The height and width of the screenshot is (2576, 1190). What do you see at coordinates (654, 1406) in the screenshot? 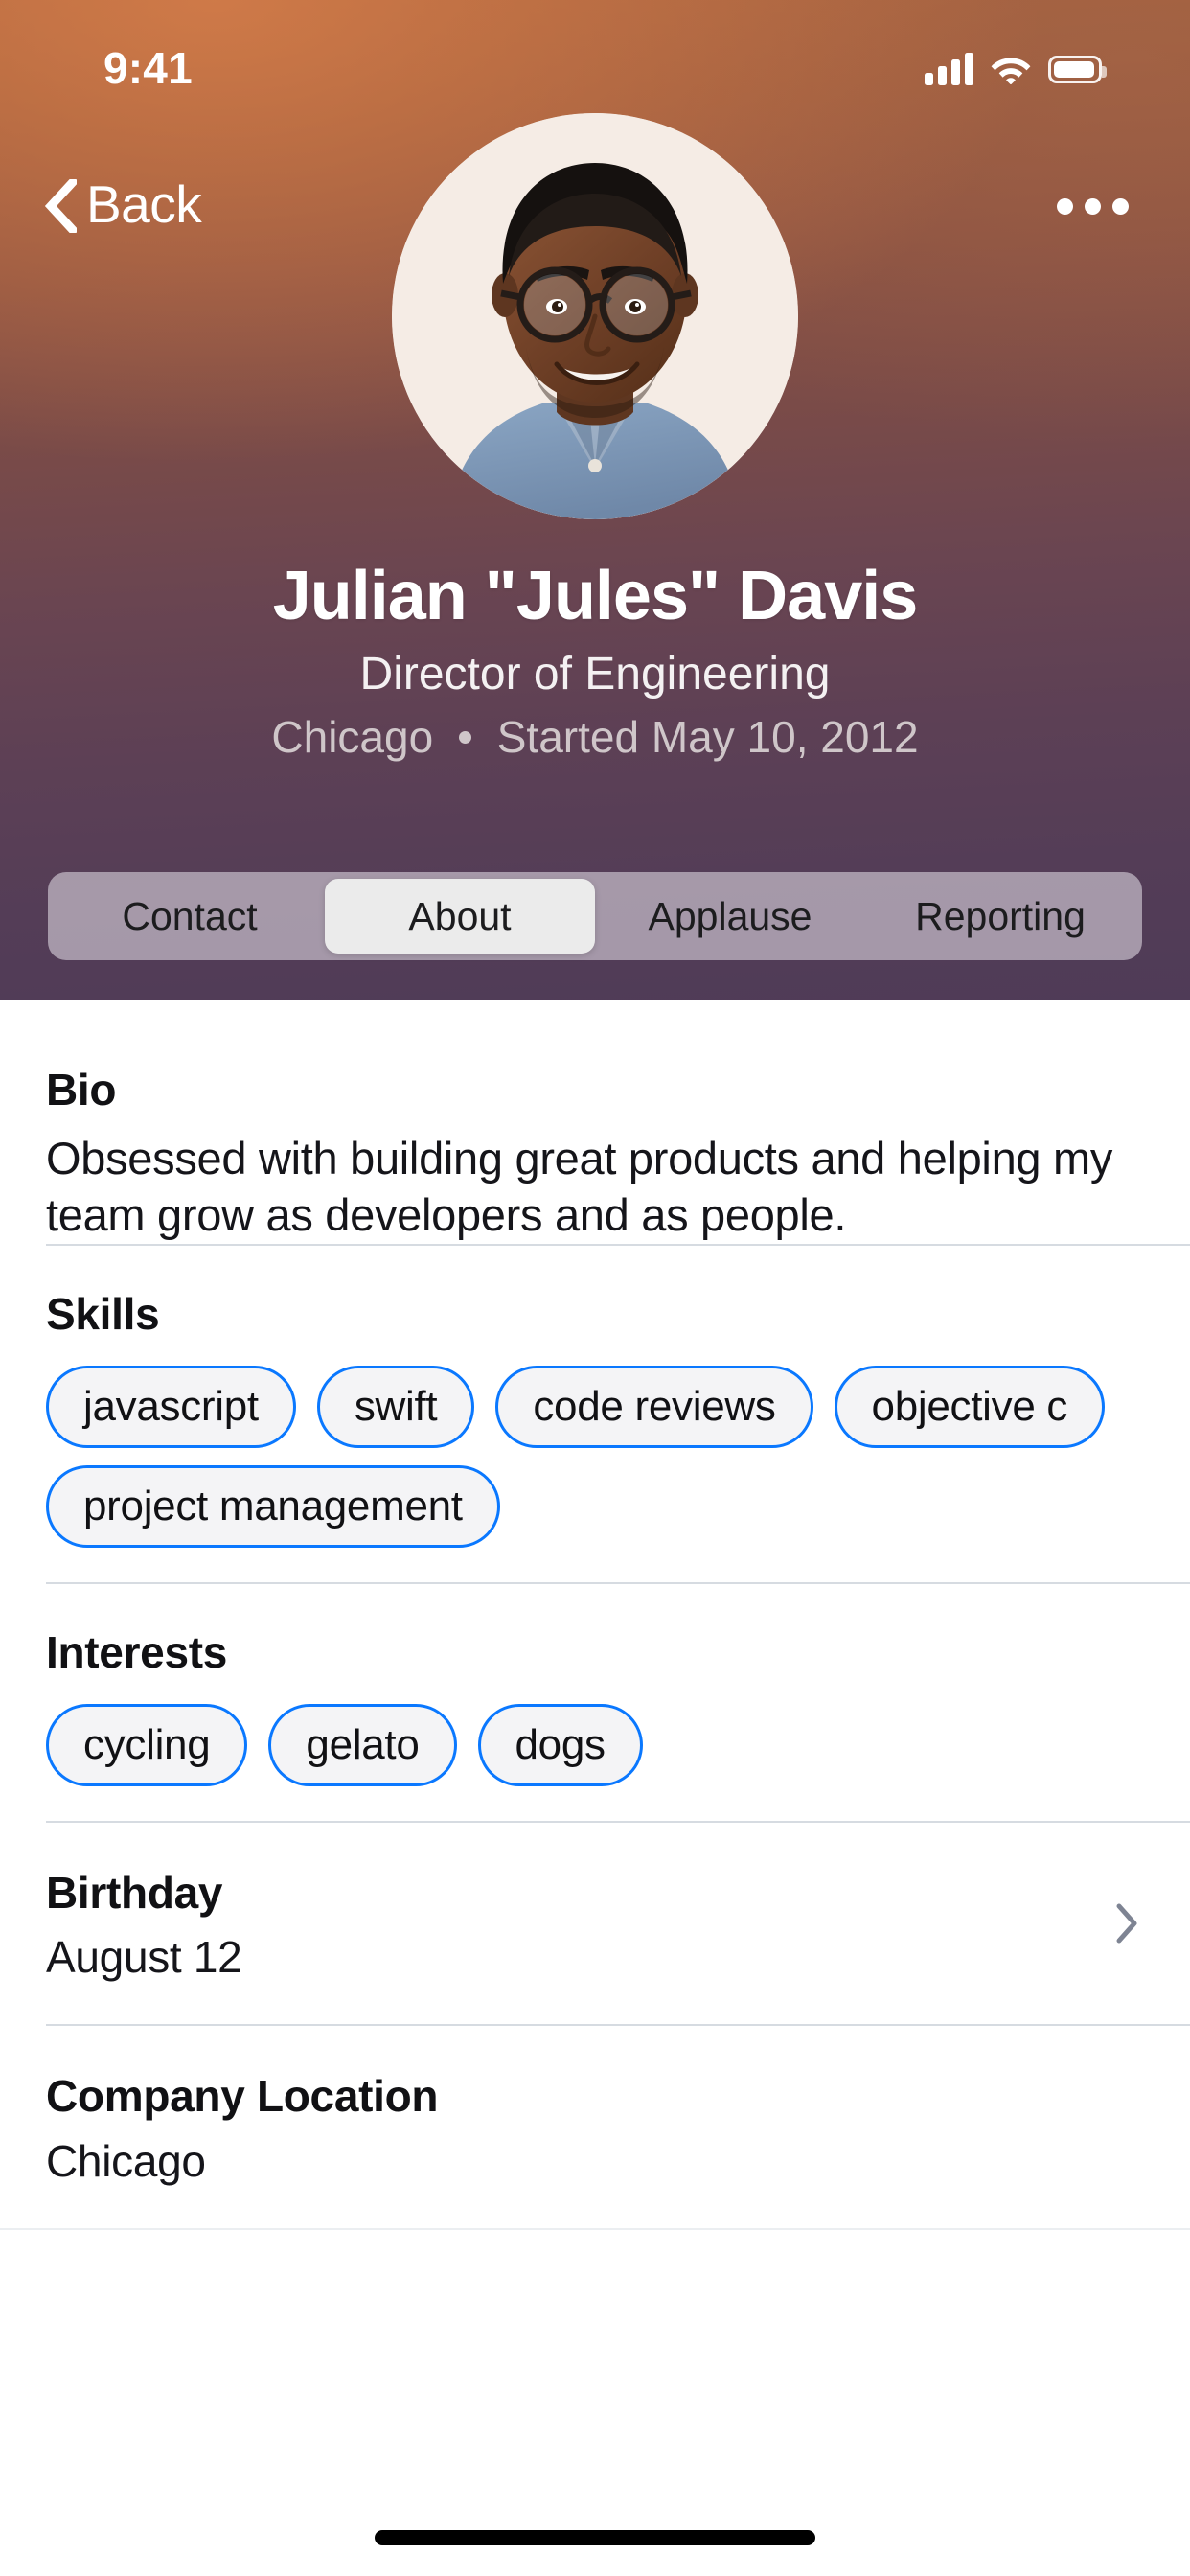
I see `skill-chip: code reviews` at bounding box center [654, 1406].